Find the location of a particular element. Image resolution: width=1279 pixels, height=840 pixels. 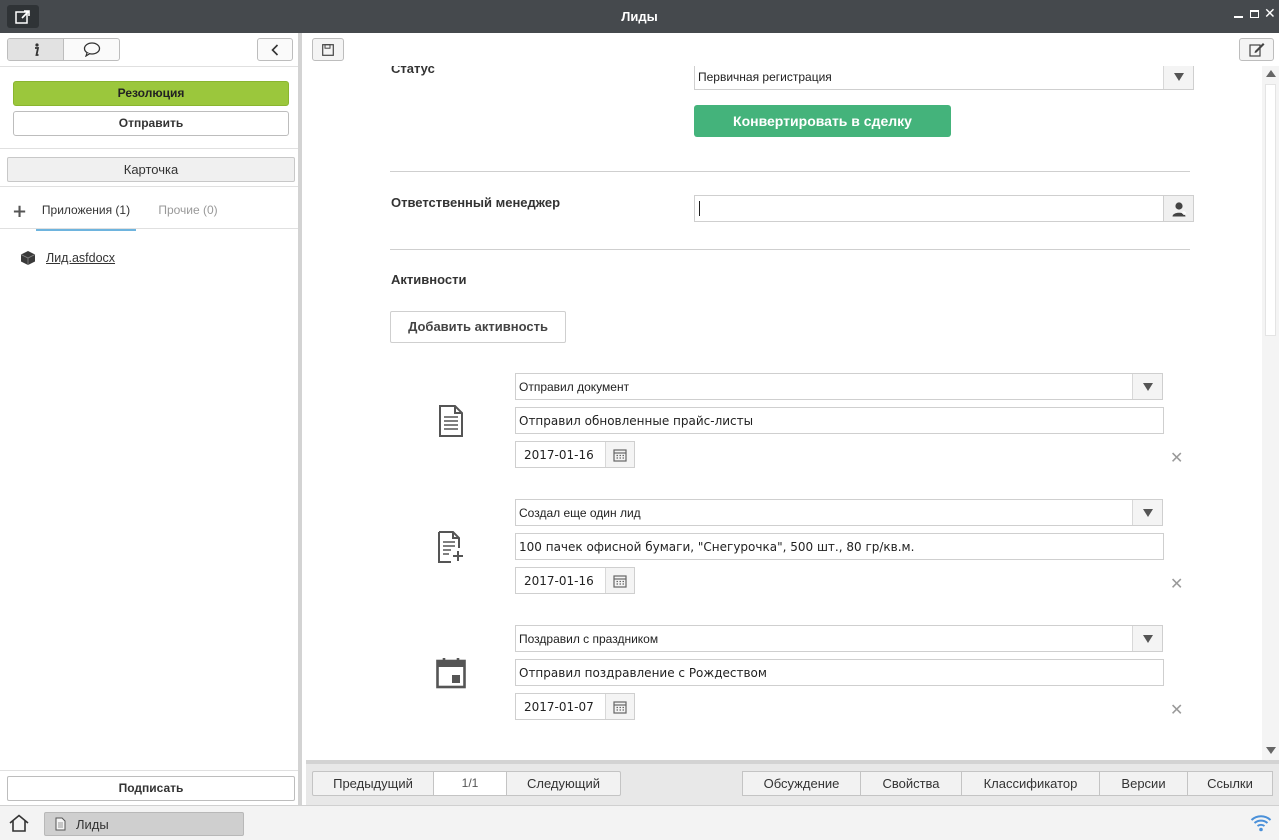

tab-discussion: Обсуждение is located at coordinates (801, 783).